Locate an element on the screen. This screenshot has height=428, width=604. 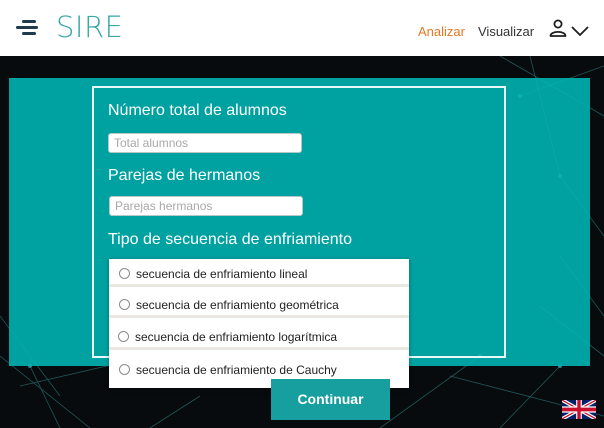
option-logaritmica: secuencia de enfriamiento logarítmica is located at coordinates (259, 336).